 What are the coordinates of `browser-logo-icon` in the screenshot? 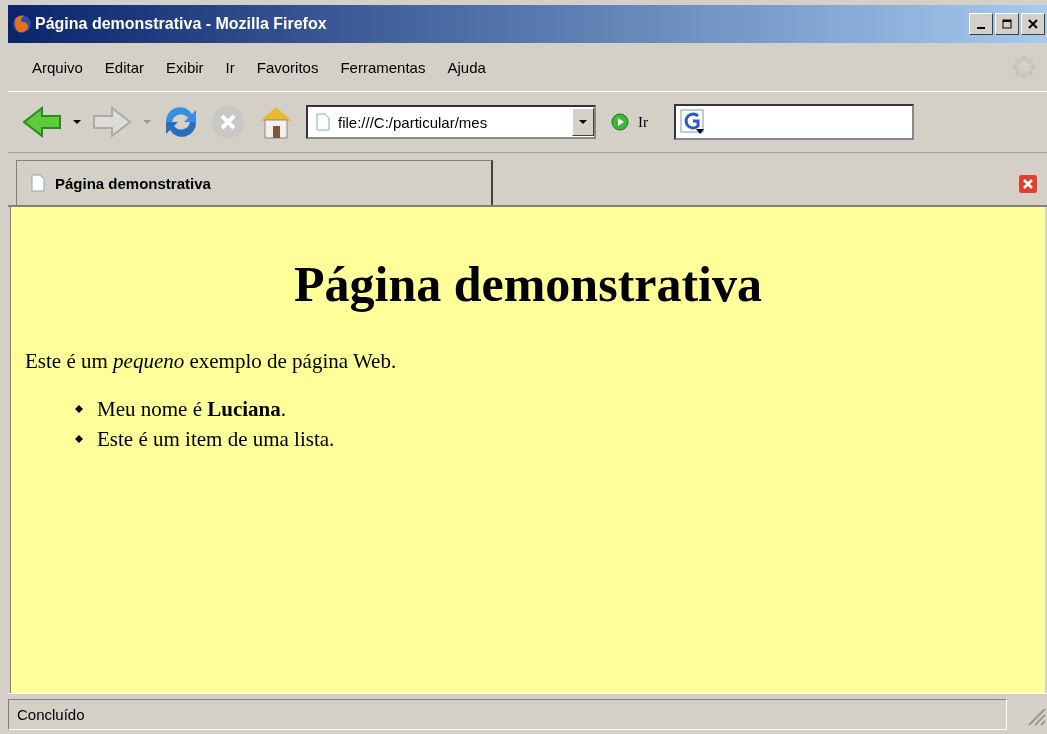 It's located at (22, 24).